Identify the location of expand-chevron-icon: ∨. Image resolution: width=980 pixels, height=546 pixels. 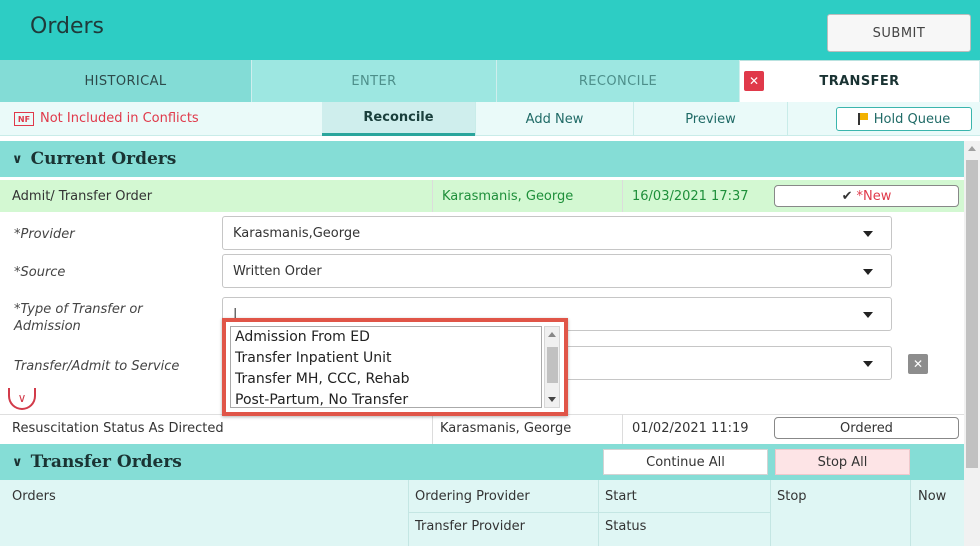
(22, 399).